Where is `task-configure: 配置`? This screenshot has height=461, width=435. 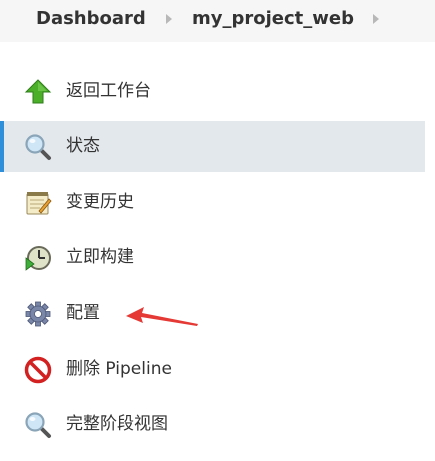
task-configure: 配置 is located at coordinates (212, 313).